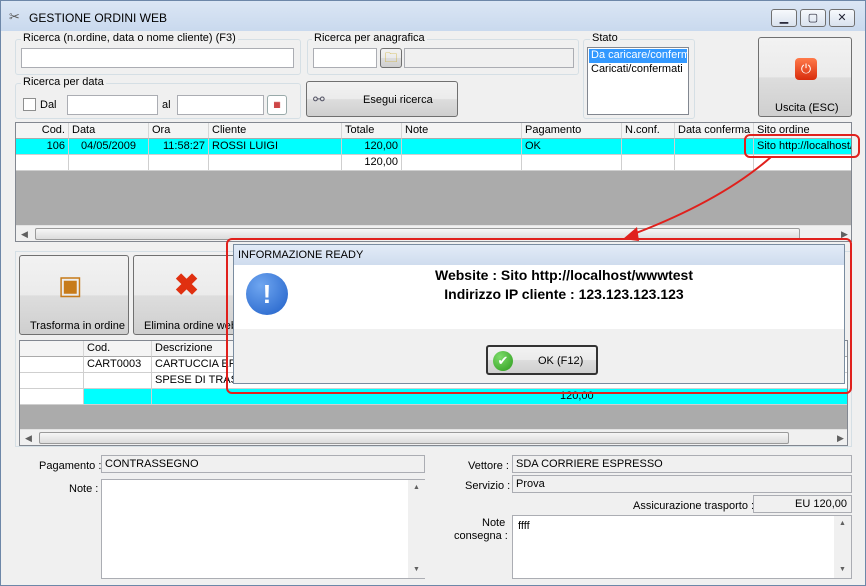 The height and width of the screenshot is (586, 866). I want to click on minimize-button: ▁, so click(784, 18).